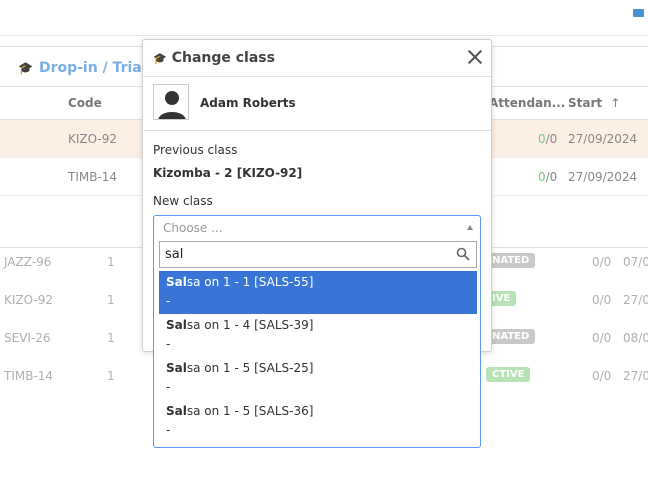 The height and width of the screenshot is (481, 648). What do you see at coordinates (318, 292) in the screenshot?
I see `result-option: Salsa on 1 - 1 [SALS-55] -` at bounding box center [318, 292].